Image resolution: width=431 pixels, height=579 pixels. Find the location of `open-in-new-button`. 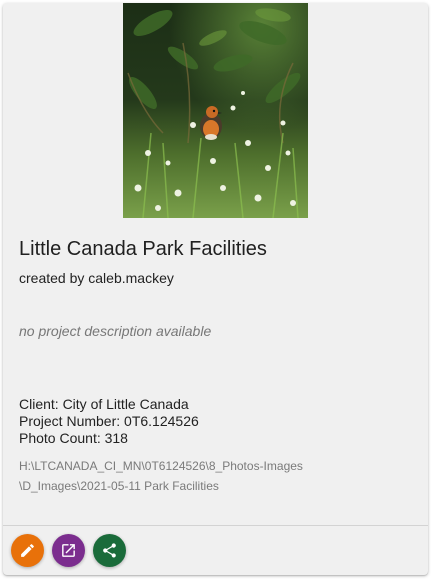

open-in-new-button is located at coordinates (68, 550).